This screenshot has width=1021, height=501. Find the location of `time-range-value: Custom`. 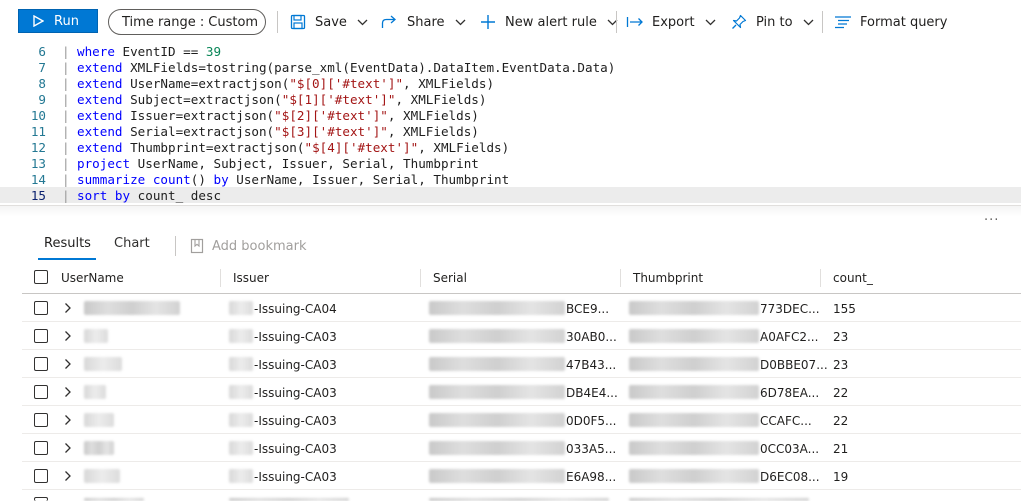

time-range-value: Custom is located at coordinates (233, 22).